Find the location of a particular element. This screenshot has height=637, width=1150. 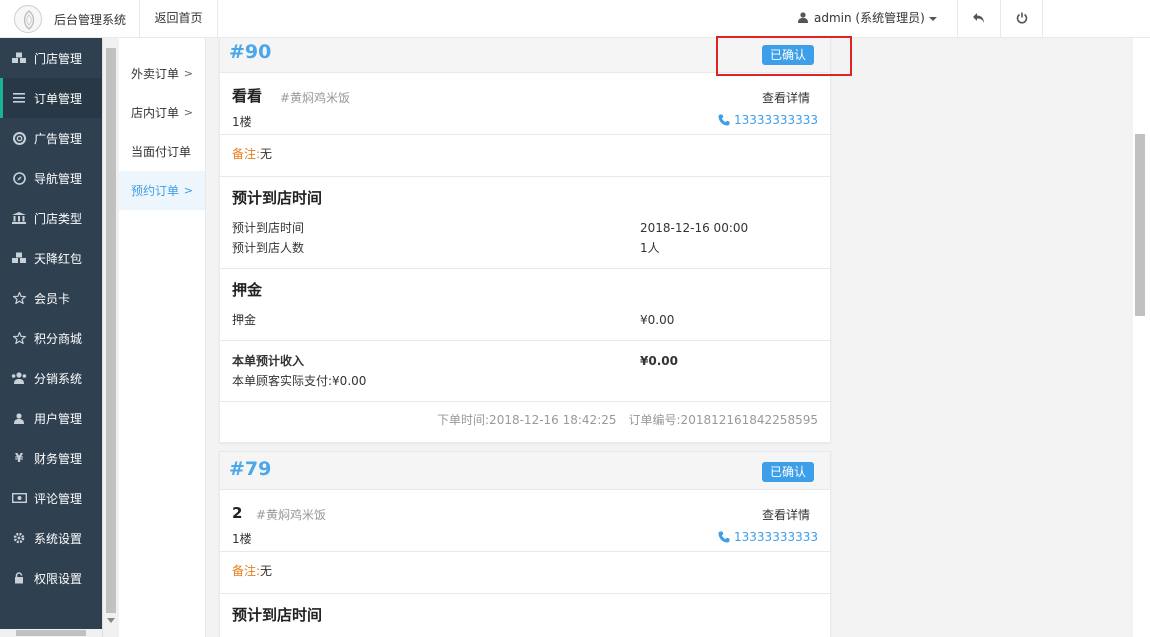

sidebar-item-orders: 订单管理 is located at coordinates (51, 98).